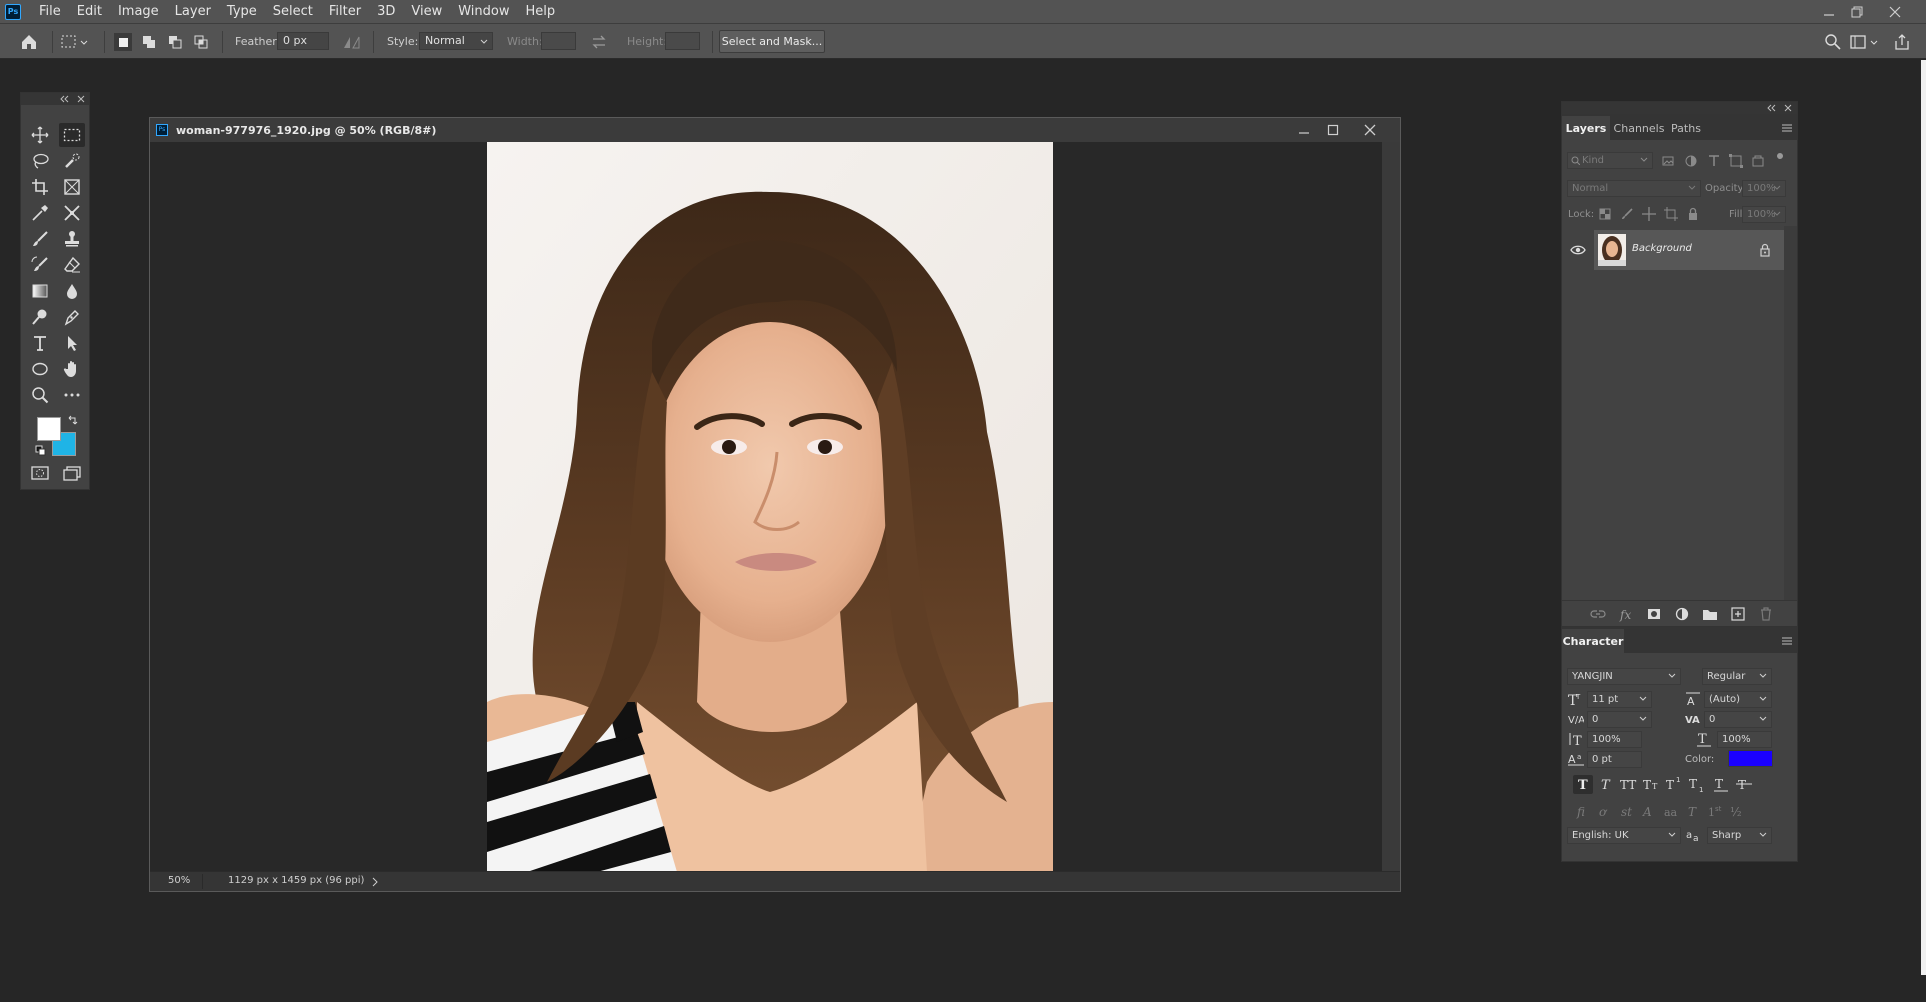  I want to click on menu-type: Type, so click(242, 11).